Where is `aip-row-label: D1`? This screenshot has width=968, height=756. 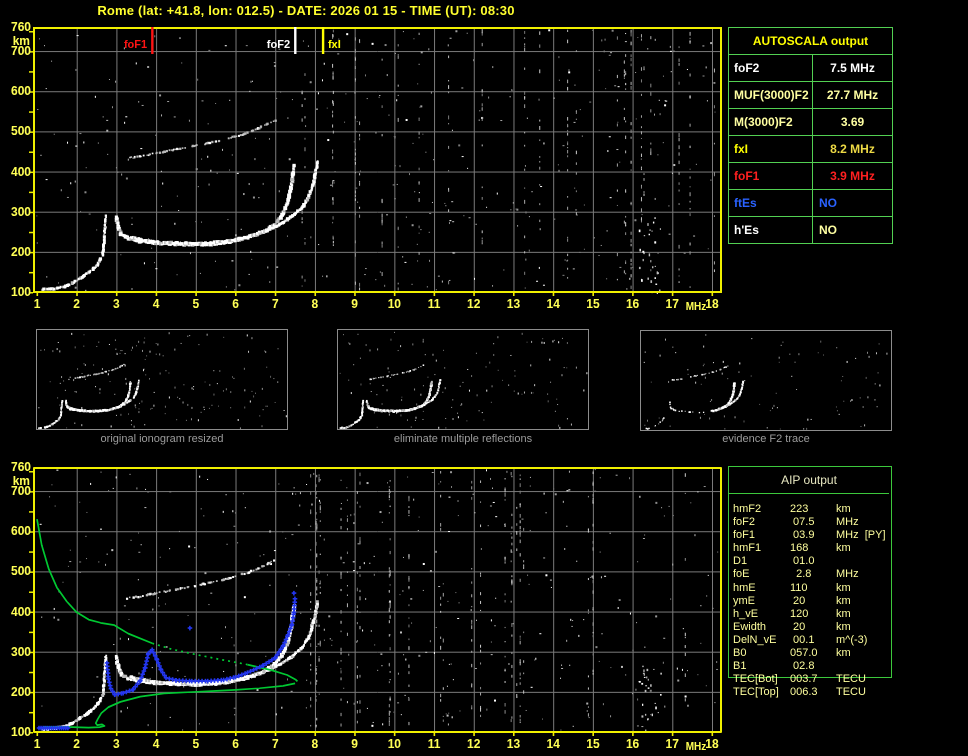
aip-row-label: D1 is located at coordinates (740, 561).